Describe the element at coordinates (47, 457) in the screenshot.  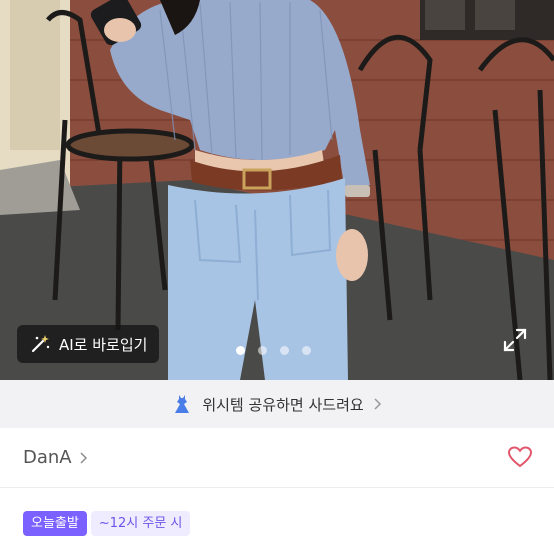
I see `seller-name: DanA` at that location.